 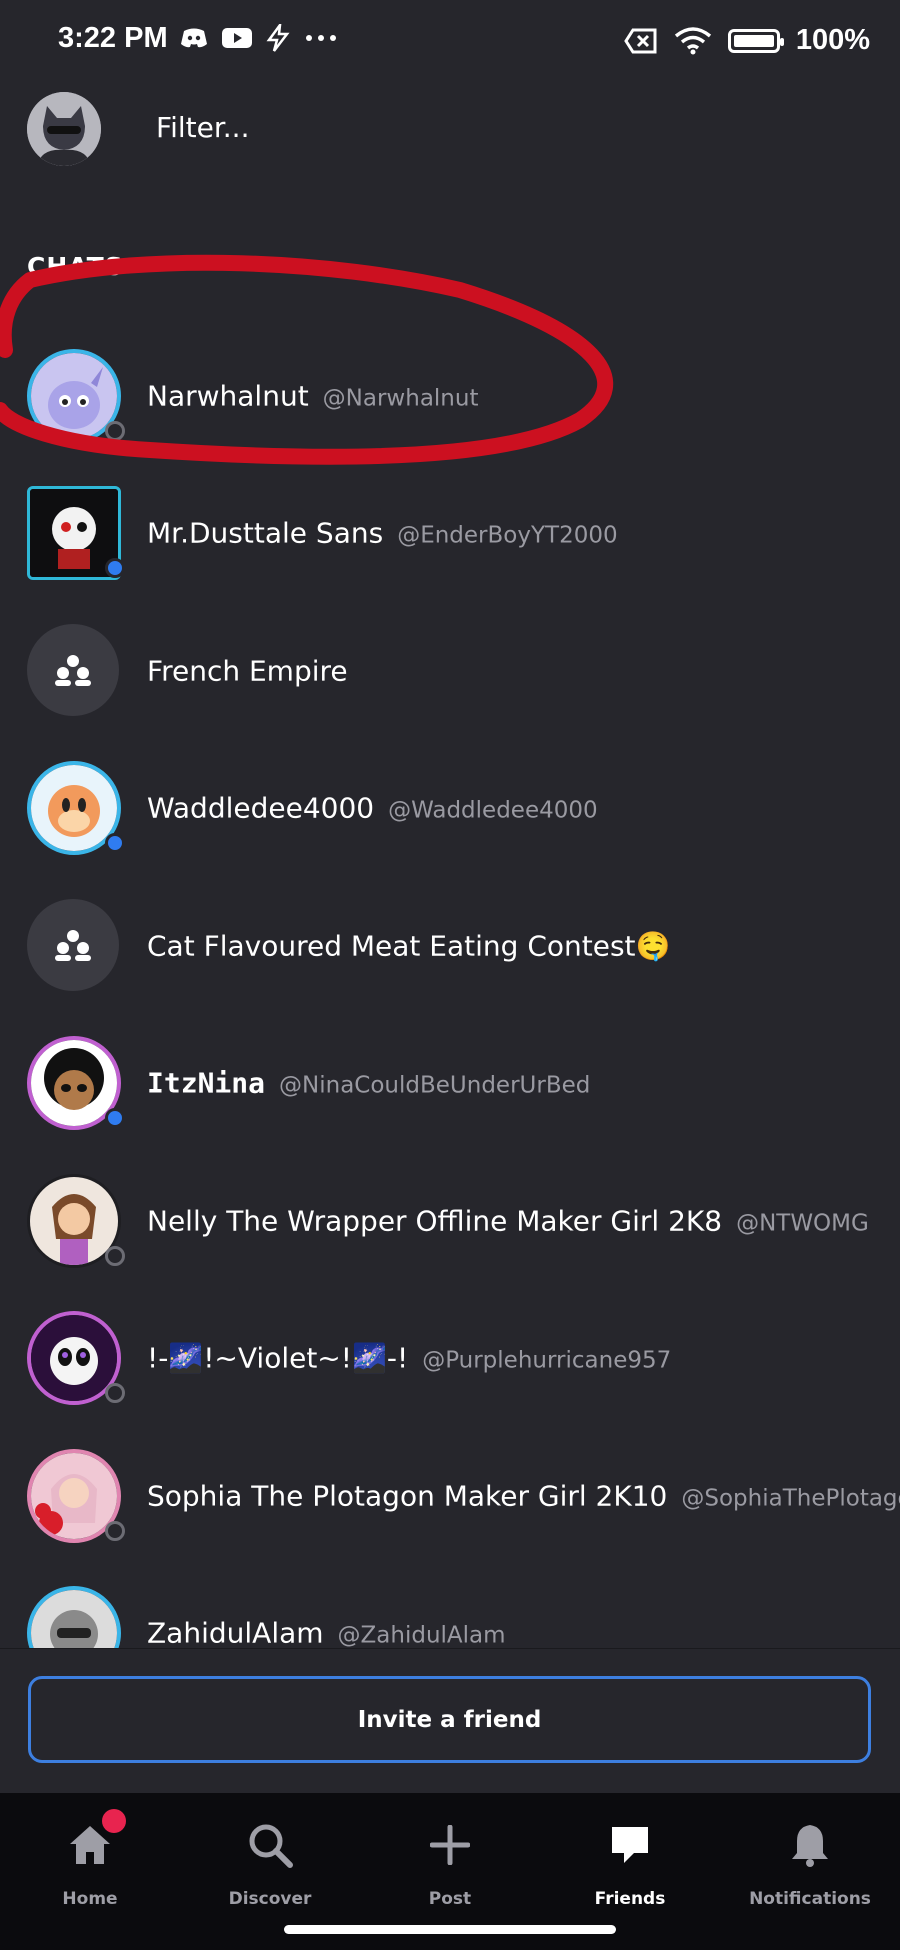 What do you see at coordinates (832, 40) in the screenshot?
I see `battery-percent: 100%` at bounding box center [832, 40].